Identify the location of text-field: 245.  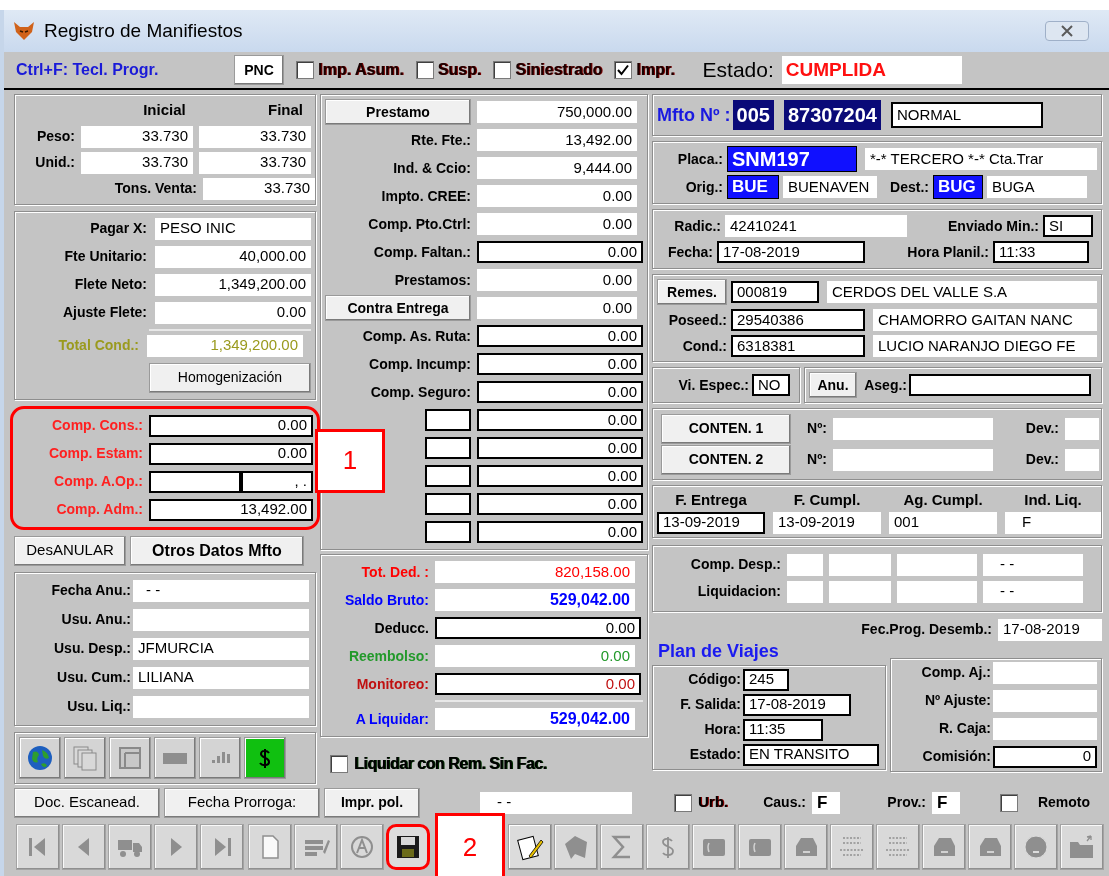
(766, 679).